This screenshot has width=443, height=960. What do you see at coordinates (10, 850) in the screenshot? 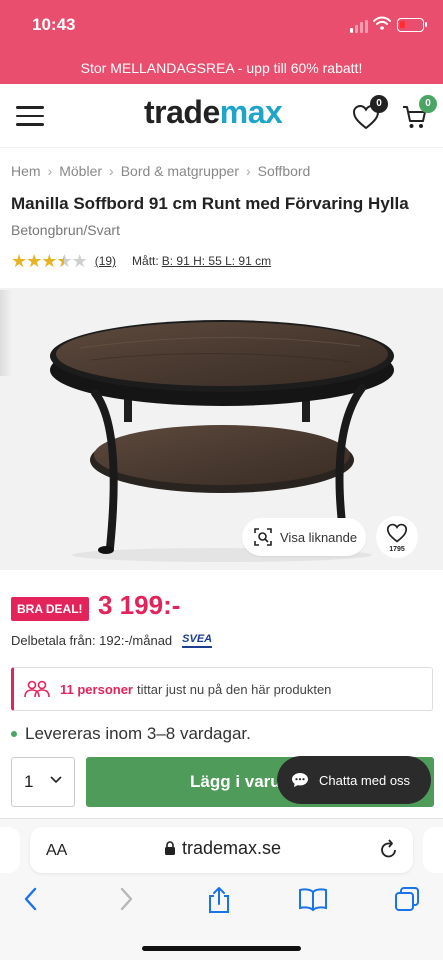
I see `previous-tab-edge` at bounding box center [10, 850].